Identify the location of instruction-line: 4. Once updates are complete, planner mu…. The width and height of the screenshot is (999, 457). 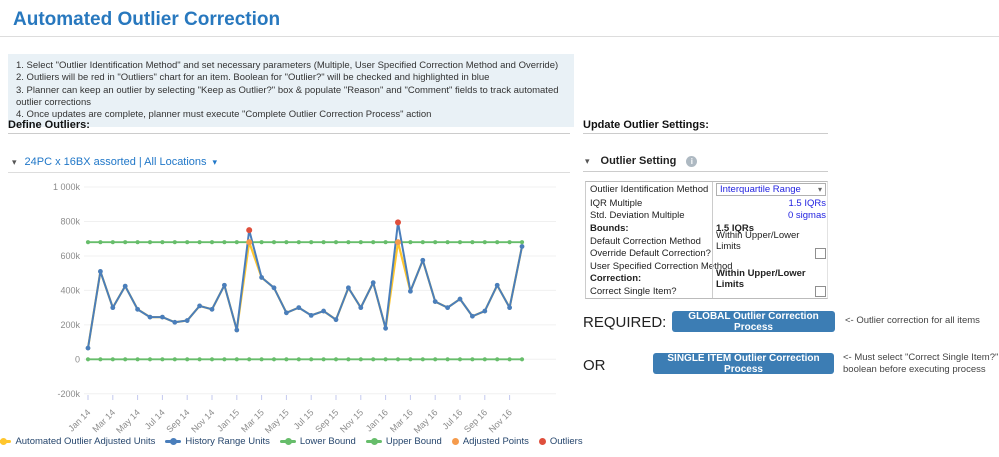
(224, 115).